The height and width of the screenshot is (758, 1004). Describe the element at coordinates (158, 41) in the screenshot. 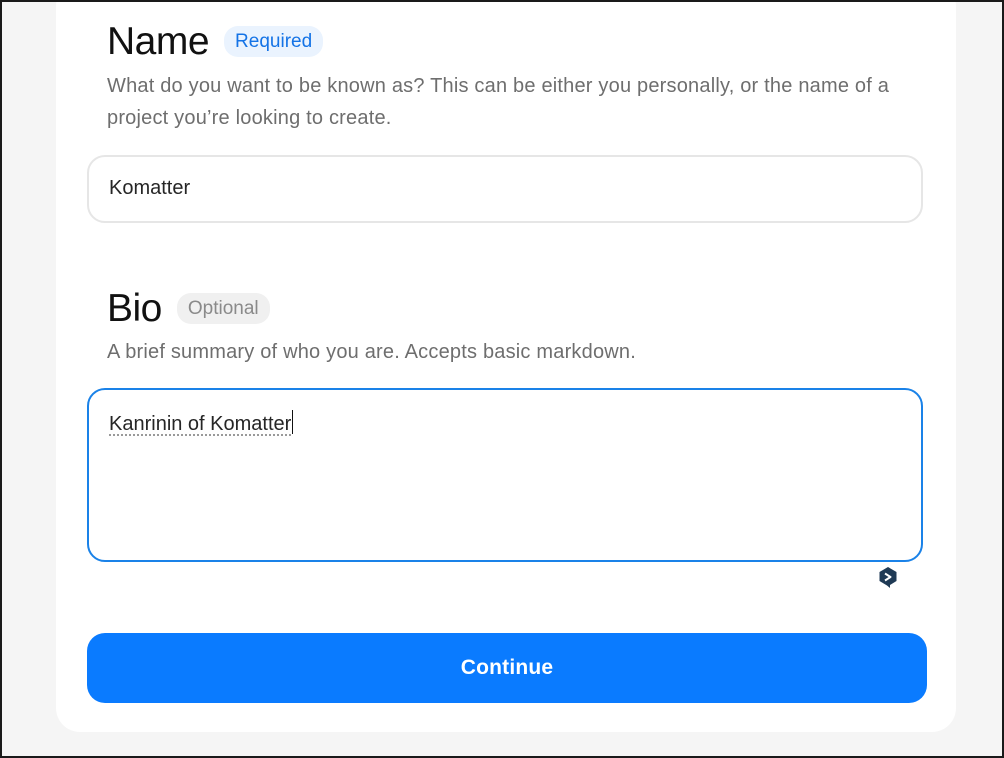

I see `name-heading: Name` at that location.